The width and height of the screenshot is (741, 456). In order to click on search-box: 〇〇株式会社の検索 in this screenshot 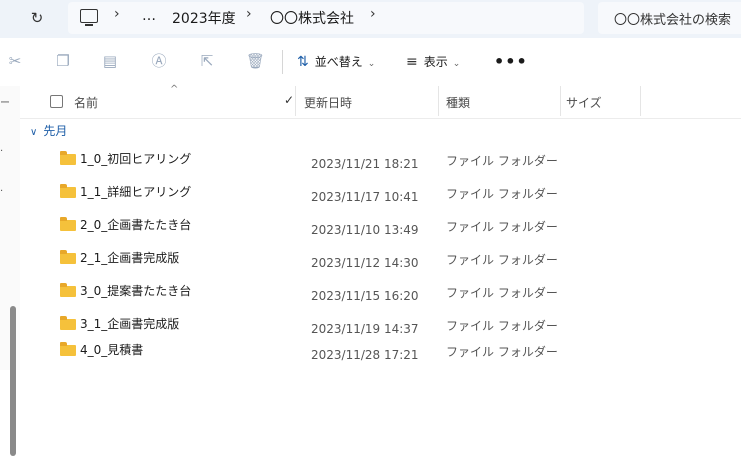, I will do `click(669, 18)`.